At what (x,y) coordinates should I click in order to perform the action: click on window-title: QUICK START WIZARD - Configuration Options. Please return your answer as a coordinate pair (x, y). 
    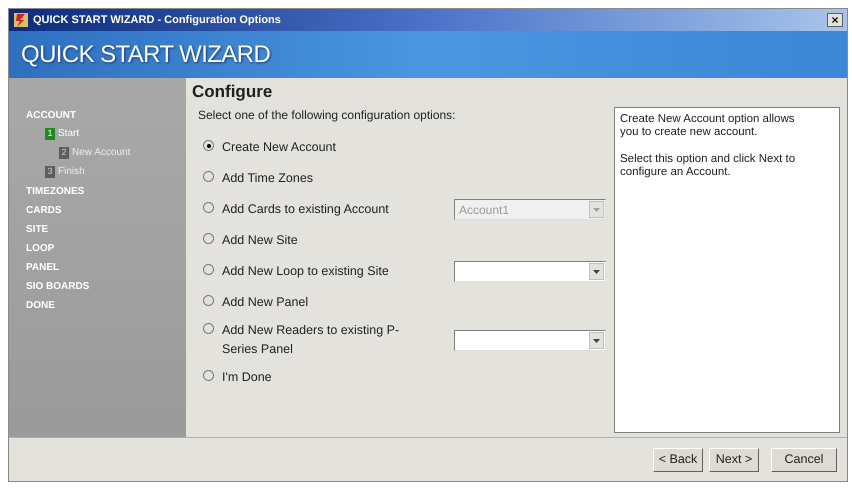
    Looking at the image, I should click on (157, 20).